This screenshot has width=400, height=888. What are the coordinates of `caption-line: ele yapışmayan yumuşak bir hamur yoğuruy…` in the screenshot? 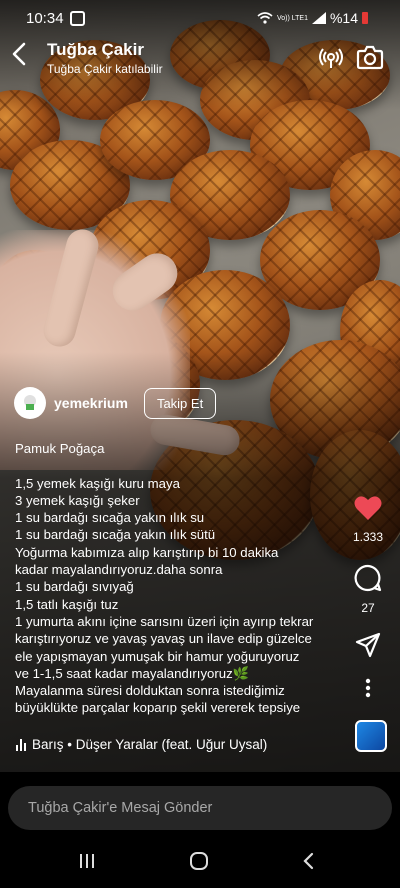 It's located at (157, 656).